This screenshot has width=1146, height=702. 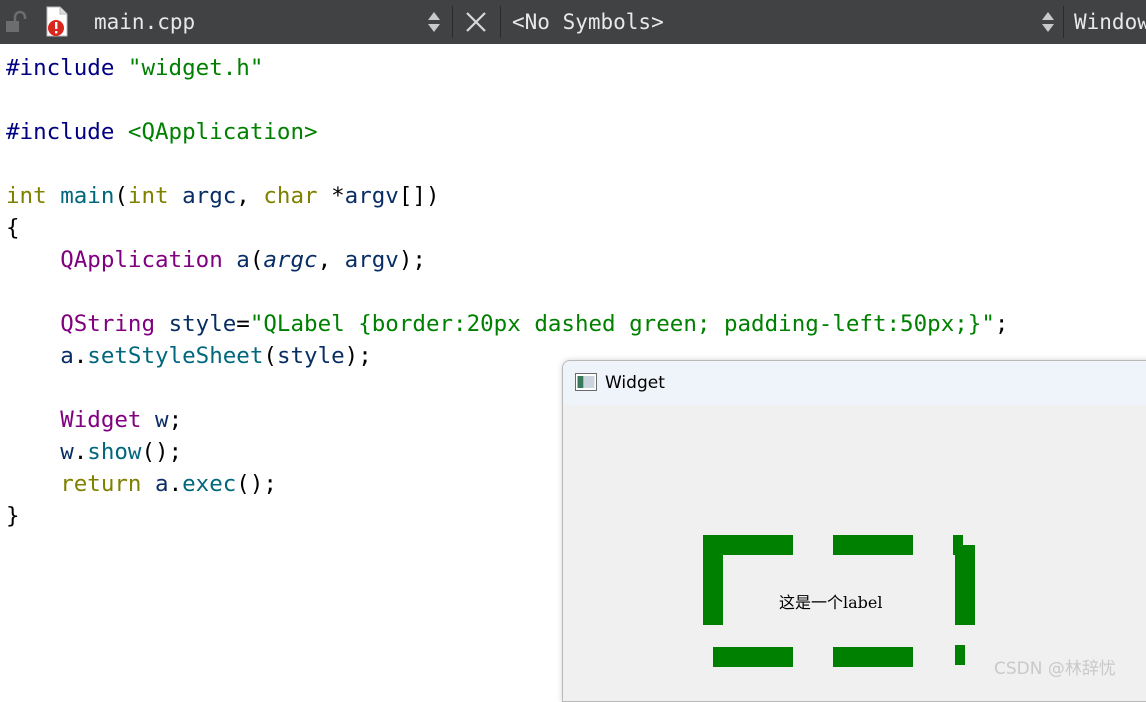 I want to click on file-dropdown-arrows-icon, so click(x=435, y=22).